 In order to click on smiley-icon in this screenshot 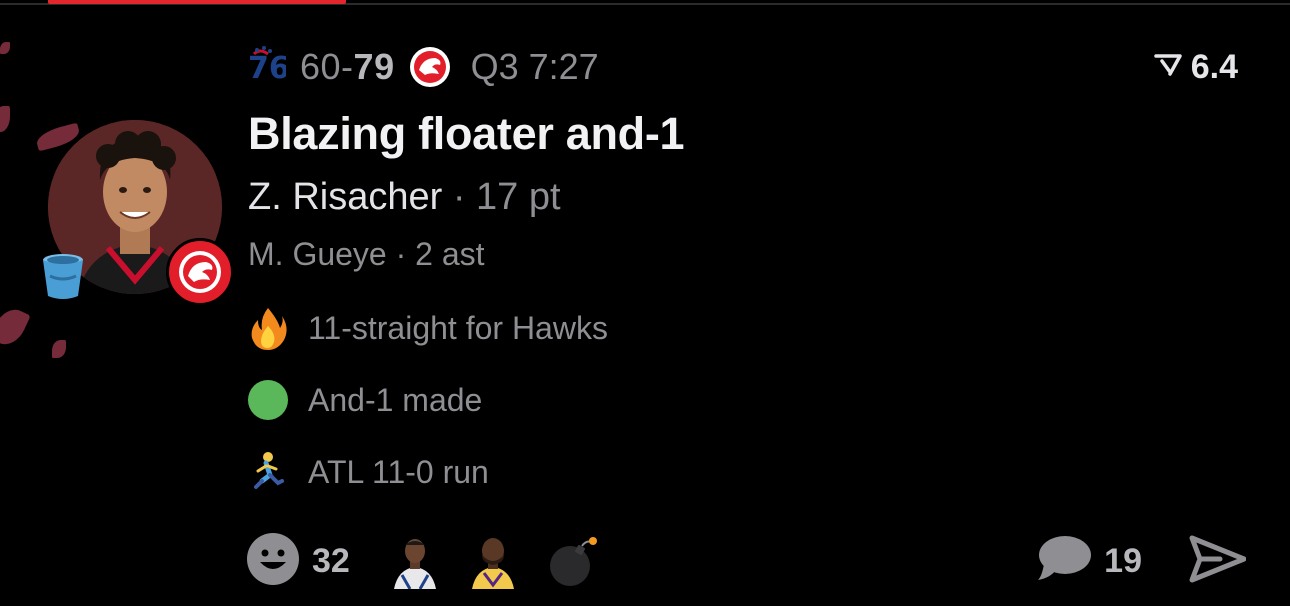, I will do `click(273, 561)`.